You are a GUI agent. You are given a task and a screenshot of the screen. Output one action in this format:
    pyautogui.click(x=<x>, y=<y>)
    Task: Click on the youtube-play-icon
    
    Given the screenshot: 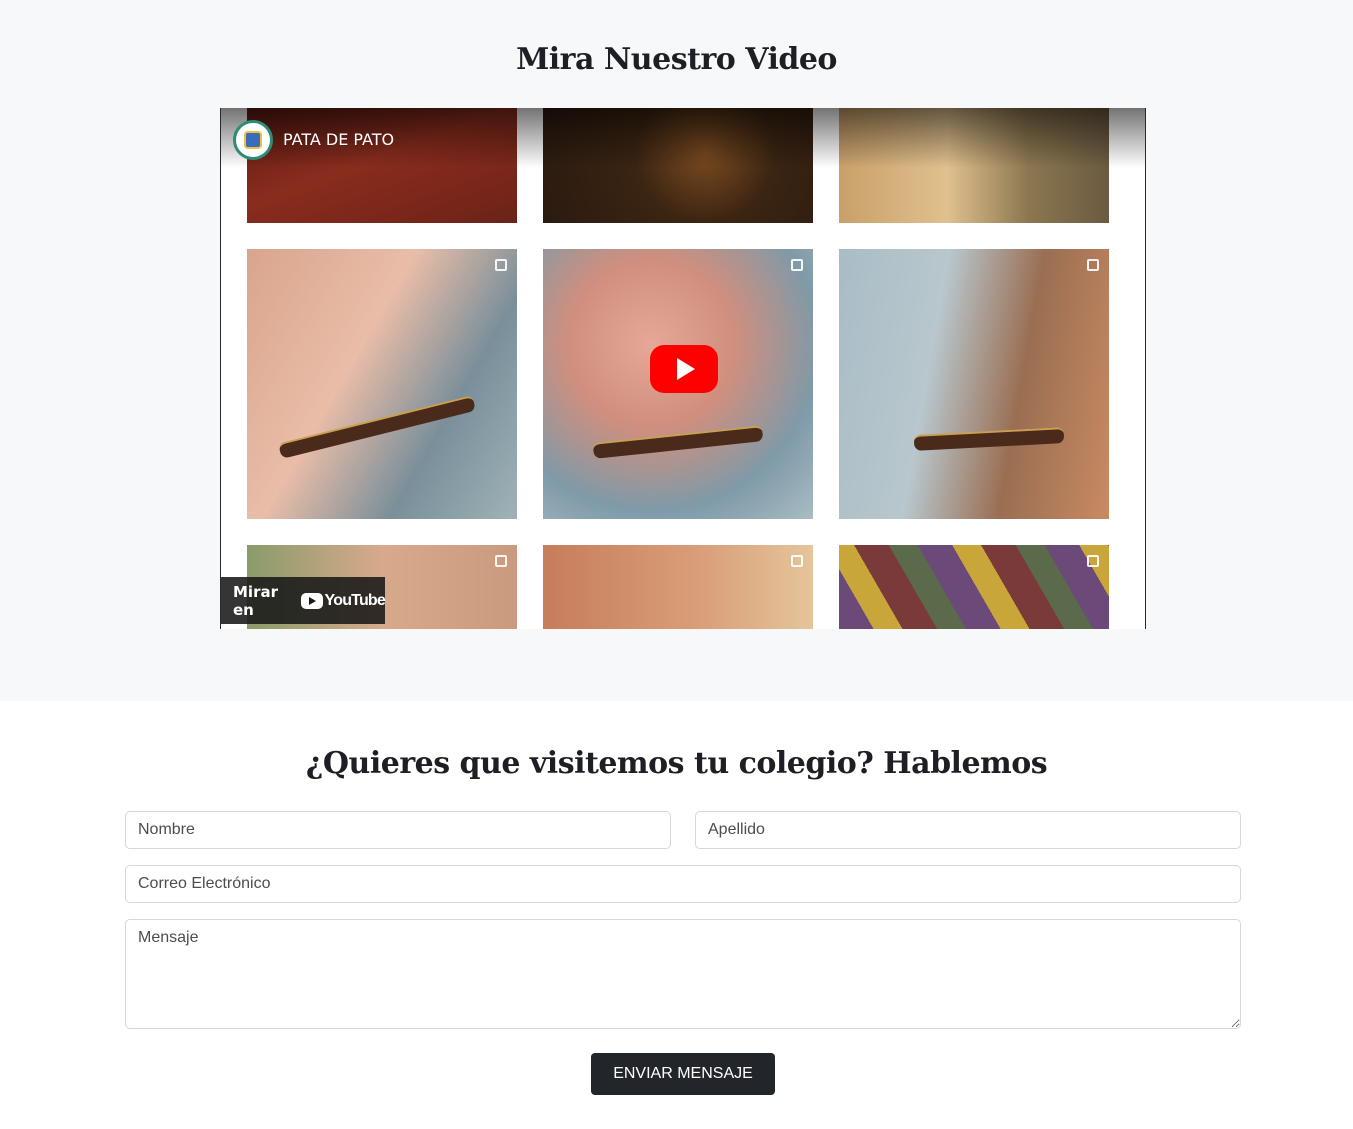 What is the action you would take?
    pyautogui.click(x=311, y=600)
    